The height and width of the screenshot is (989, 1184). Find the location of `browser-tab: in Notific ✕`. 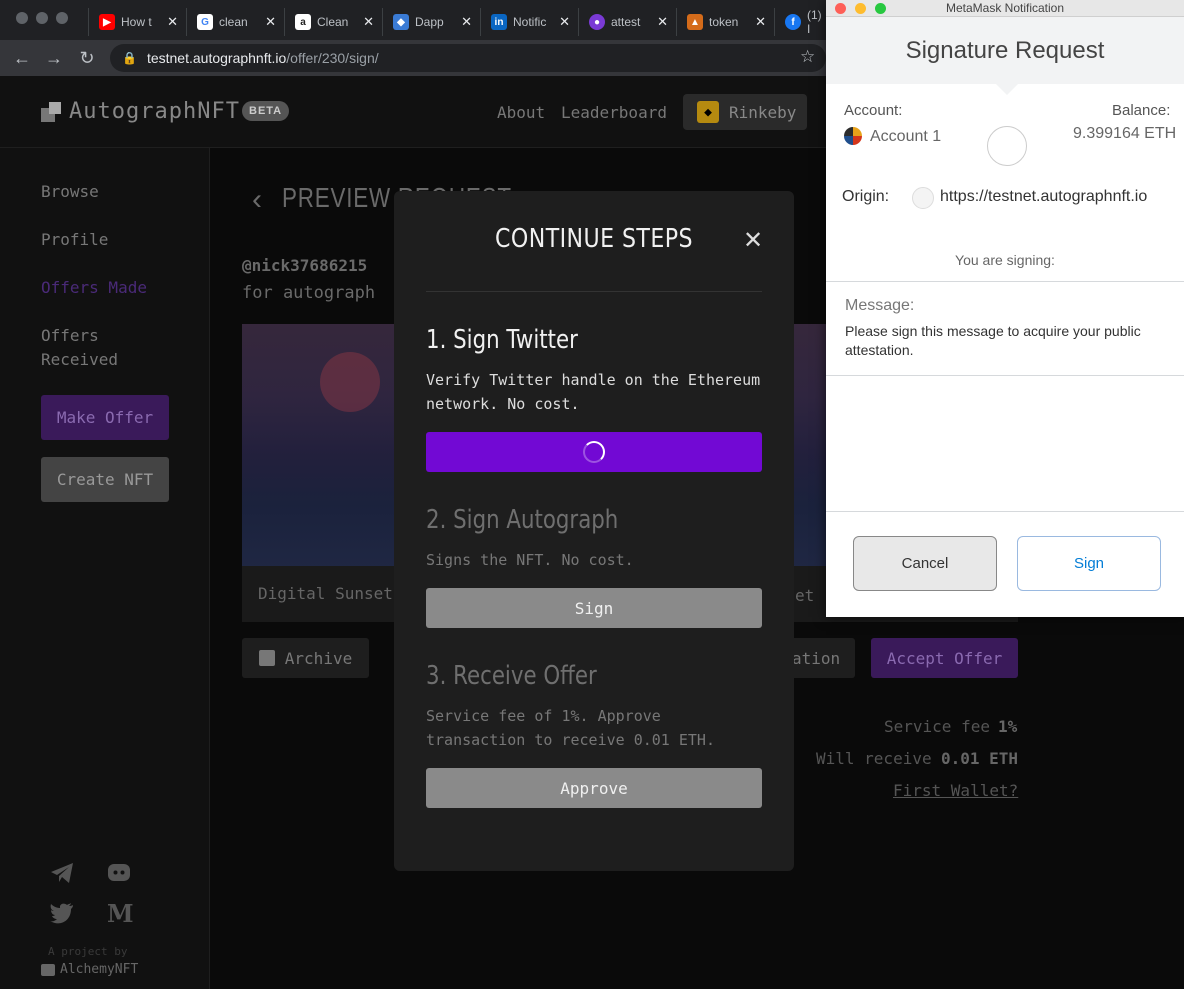

browser-tab: in Notific ✕ is located at coordinates (528, 22).